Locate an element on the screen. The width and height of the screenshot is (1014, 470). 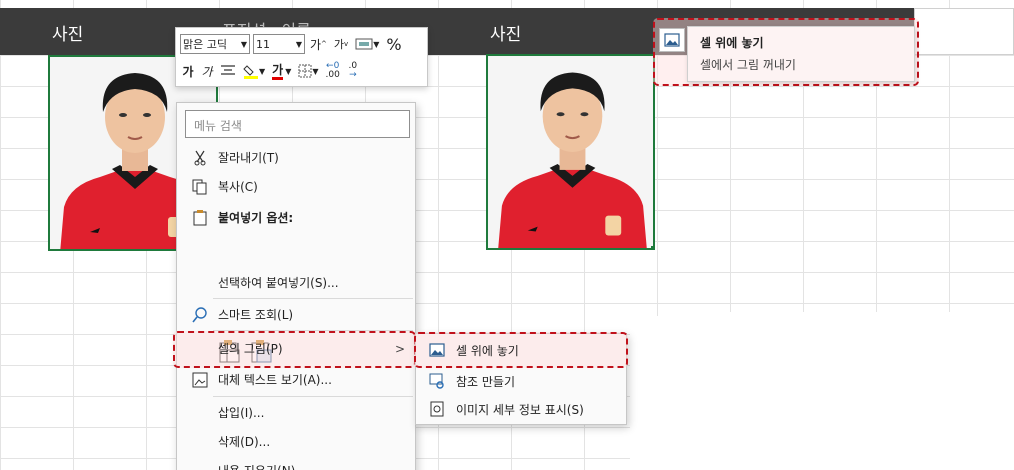
grow-font-button: 가 ^ is located at coordinates (318, 44).